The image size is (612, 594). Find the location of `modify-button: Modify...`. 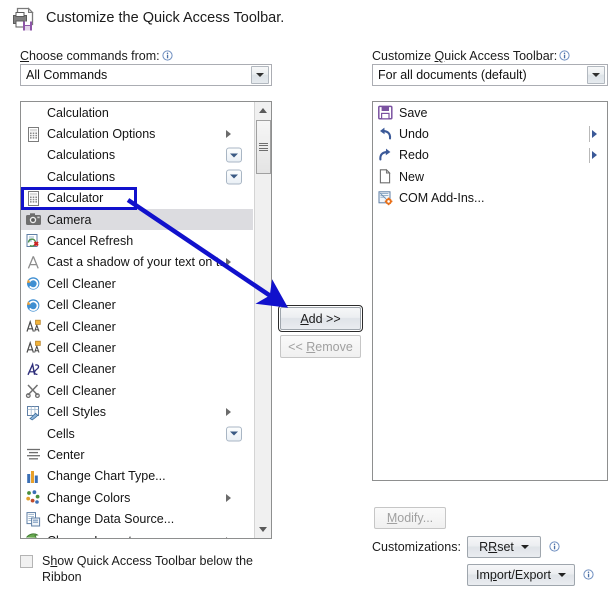

modify-button: Modify... is located at coordinates (410, 518).